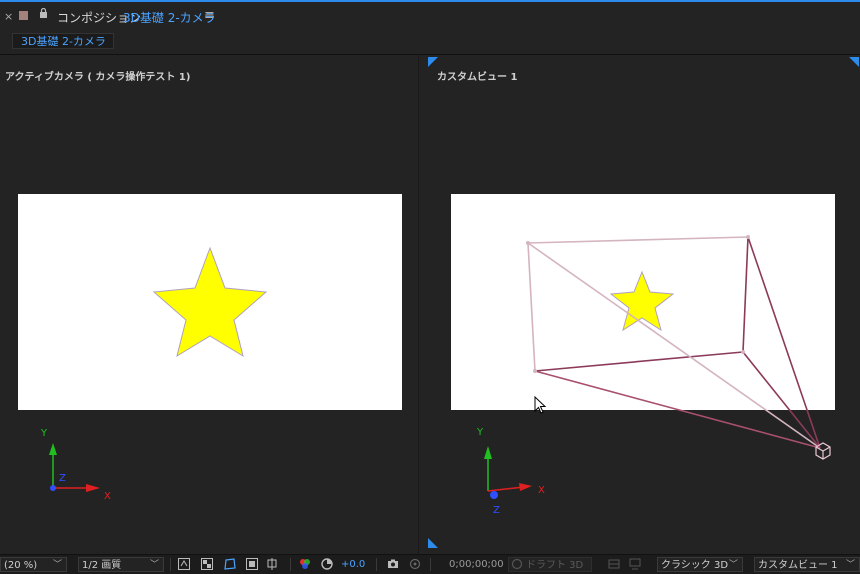 Image resolution: width=860 pixels, height=574 pixels. I want to click on resolution-dropdown: 1/2 画質 ﹀, so click(121, 564).